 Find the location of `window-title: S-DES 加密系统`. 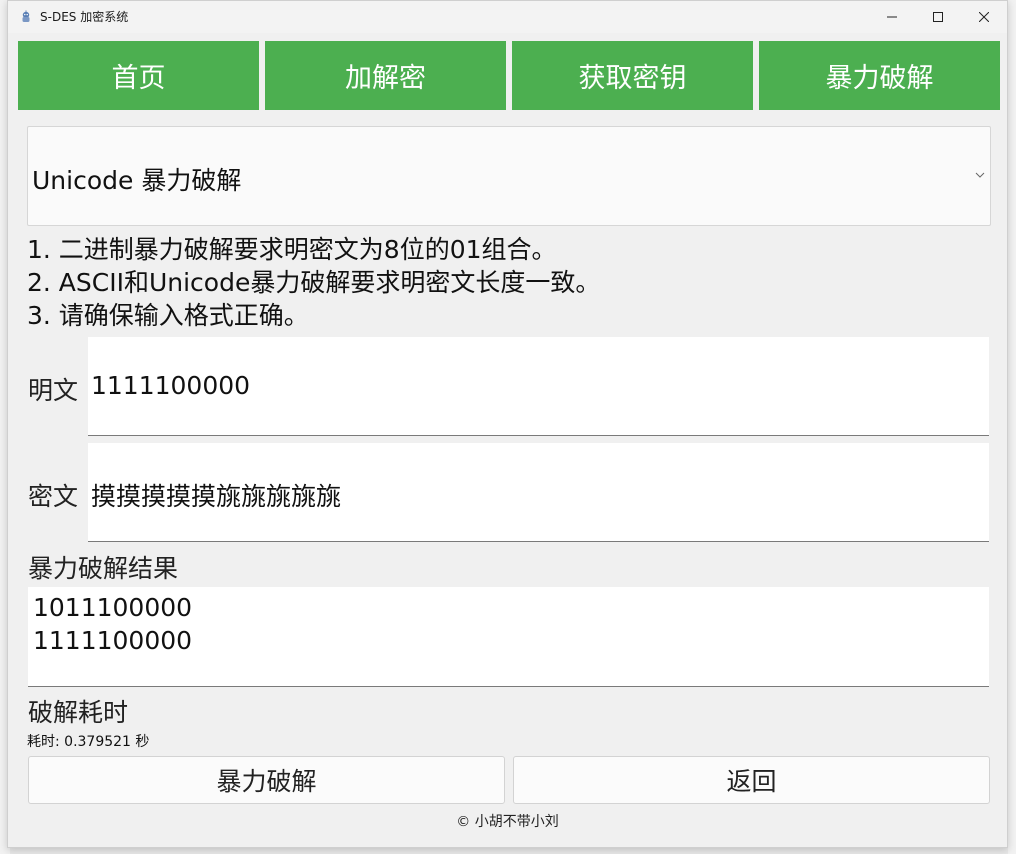

window-title: S-DES 加密系统 is located at coordinates (84, 17).